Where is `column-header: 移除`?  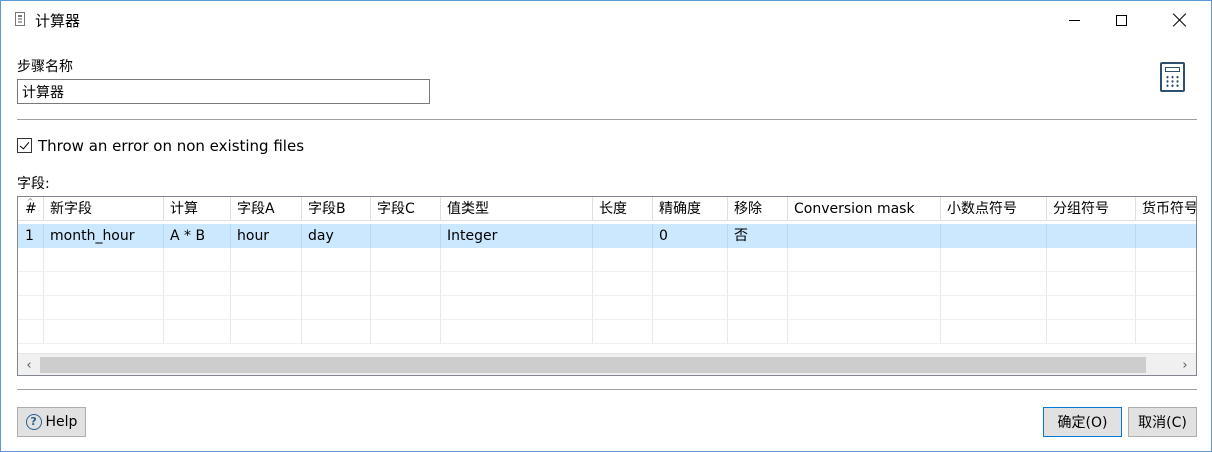 column-header: 移除 is located at coordinates (758, 209).